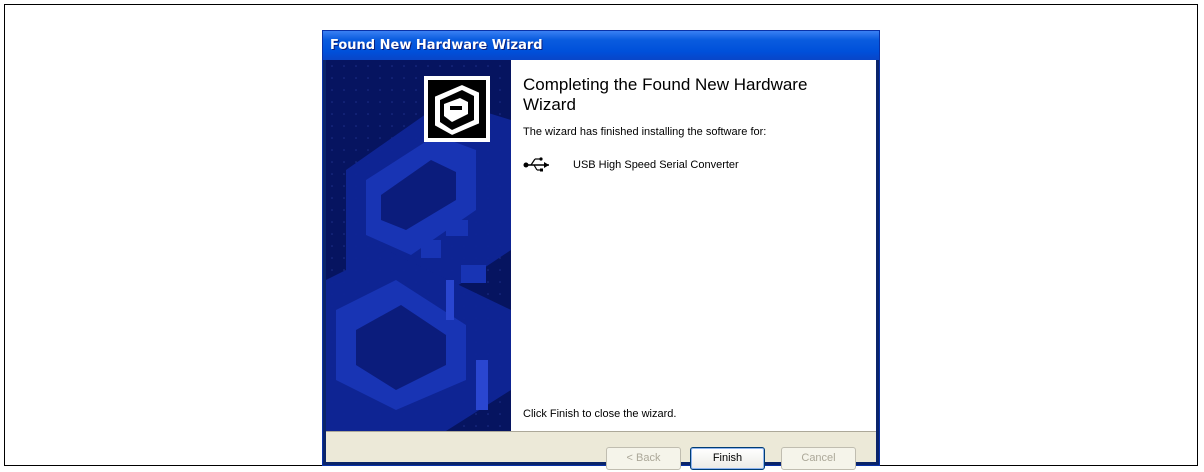 This screenshot has width=1204, height=472. I want to click on finish-button: Finish, so click(727, 458).